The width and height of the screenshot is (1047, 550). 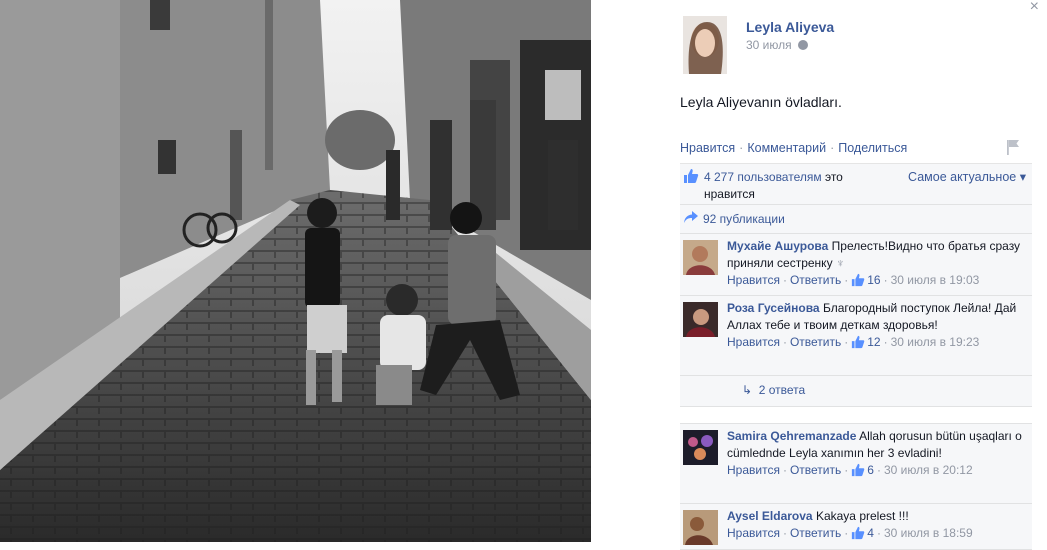 What do you see at coordinates (1013, 147) in the screenshot?
I see `flag-icon` at bounding box center [1013, 147].